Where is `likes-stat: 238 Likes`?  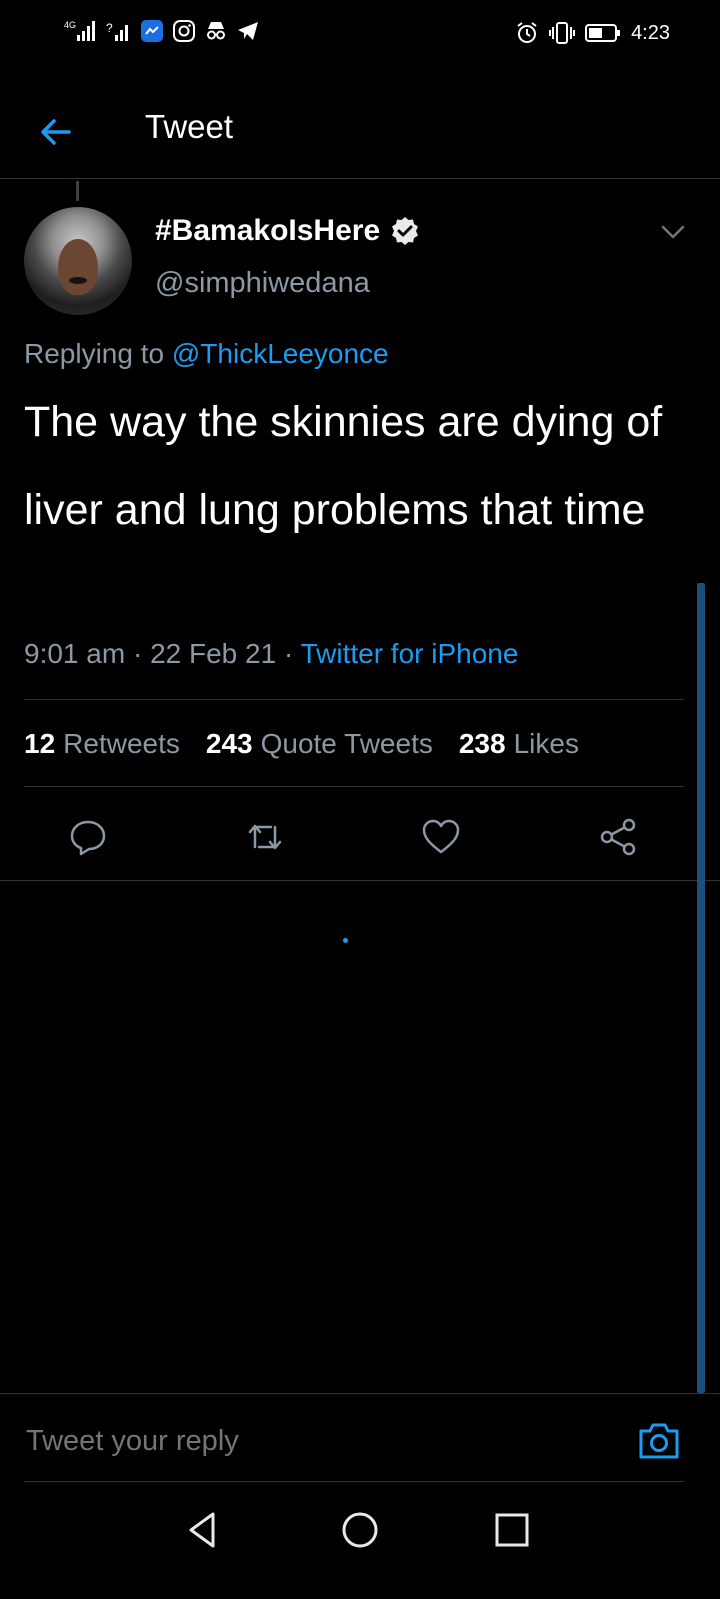
likes-stat: 238 Likes is located at coordinates (519, 744).